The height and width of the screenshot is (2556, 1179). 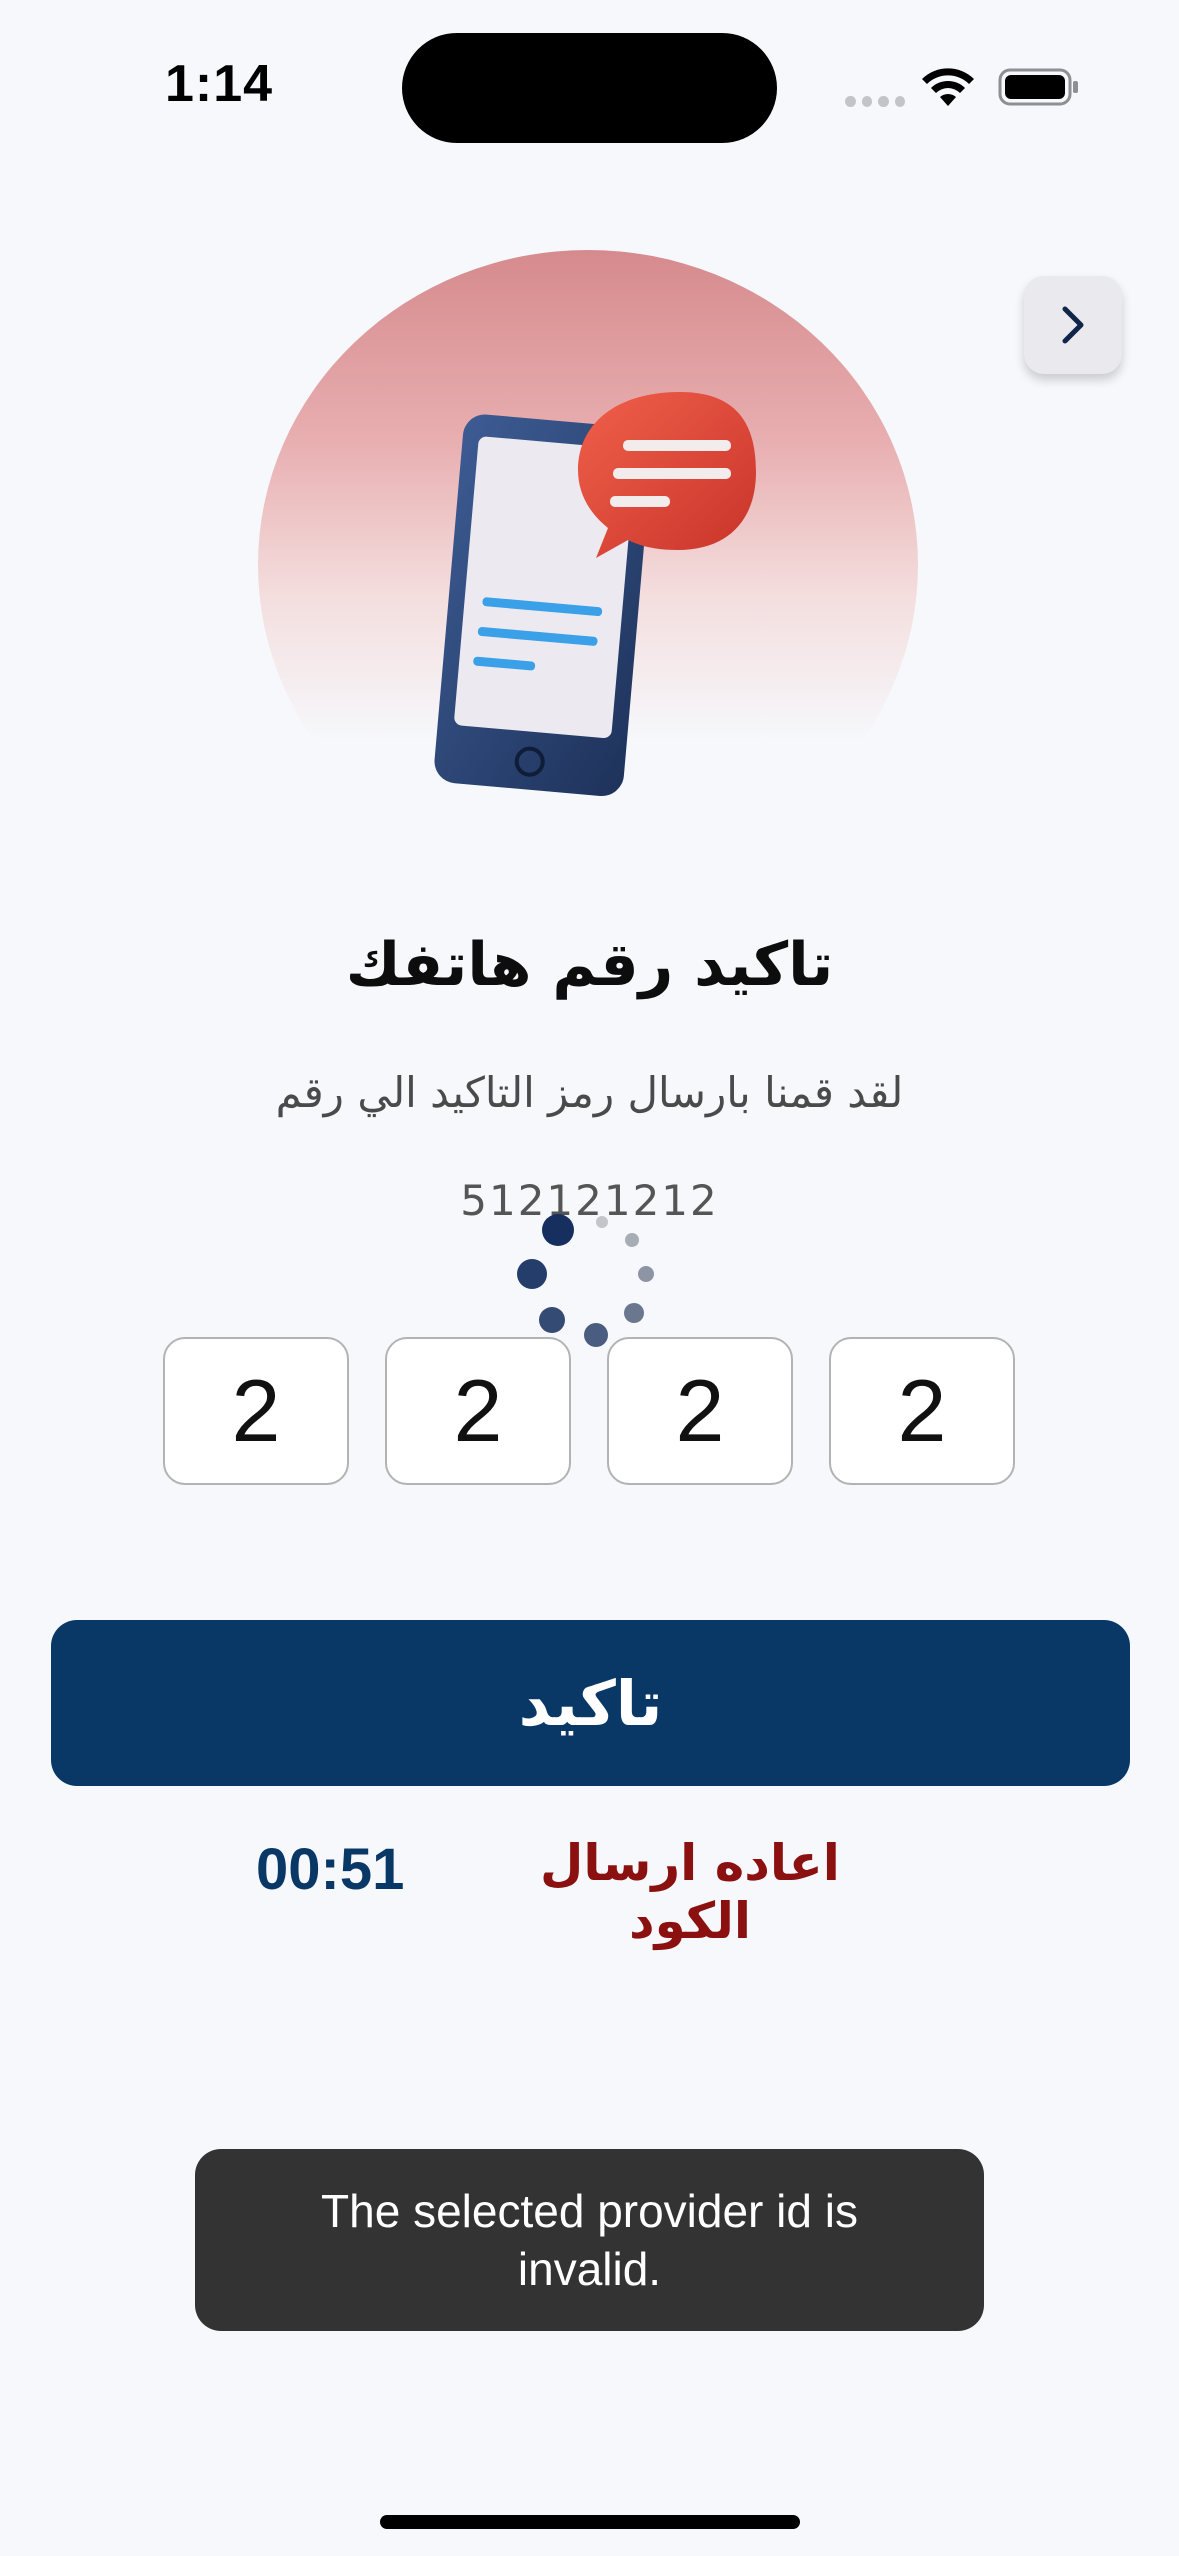 I want to click on otp-digit-4: 2, so click(x=922, y=1411).